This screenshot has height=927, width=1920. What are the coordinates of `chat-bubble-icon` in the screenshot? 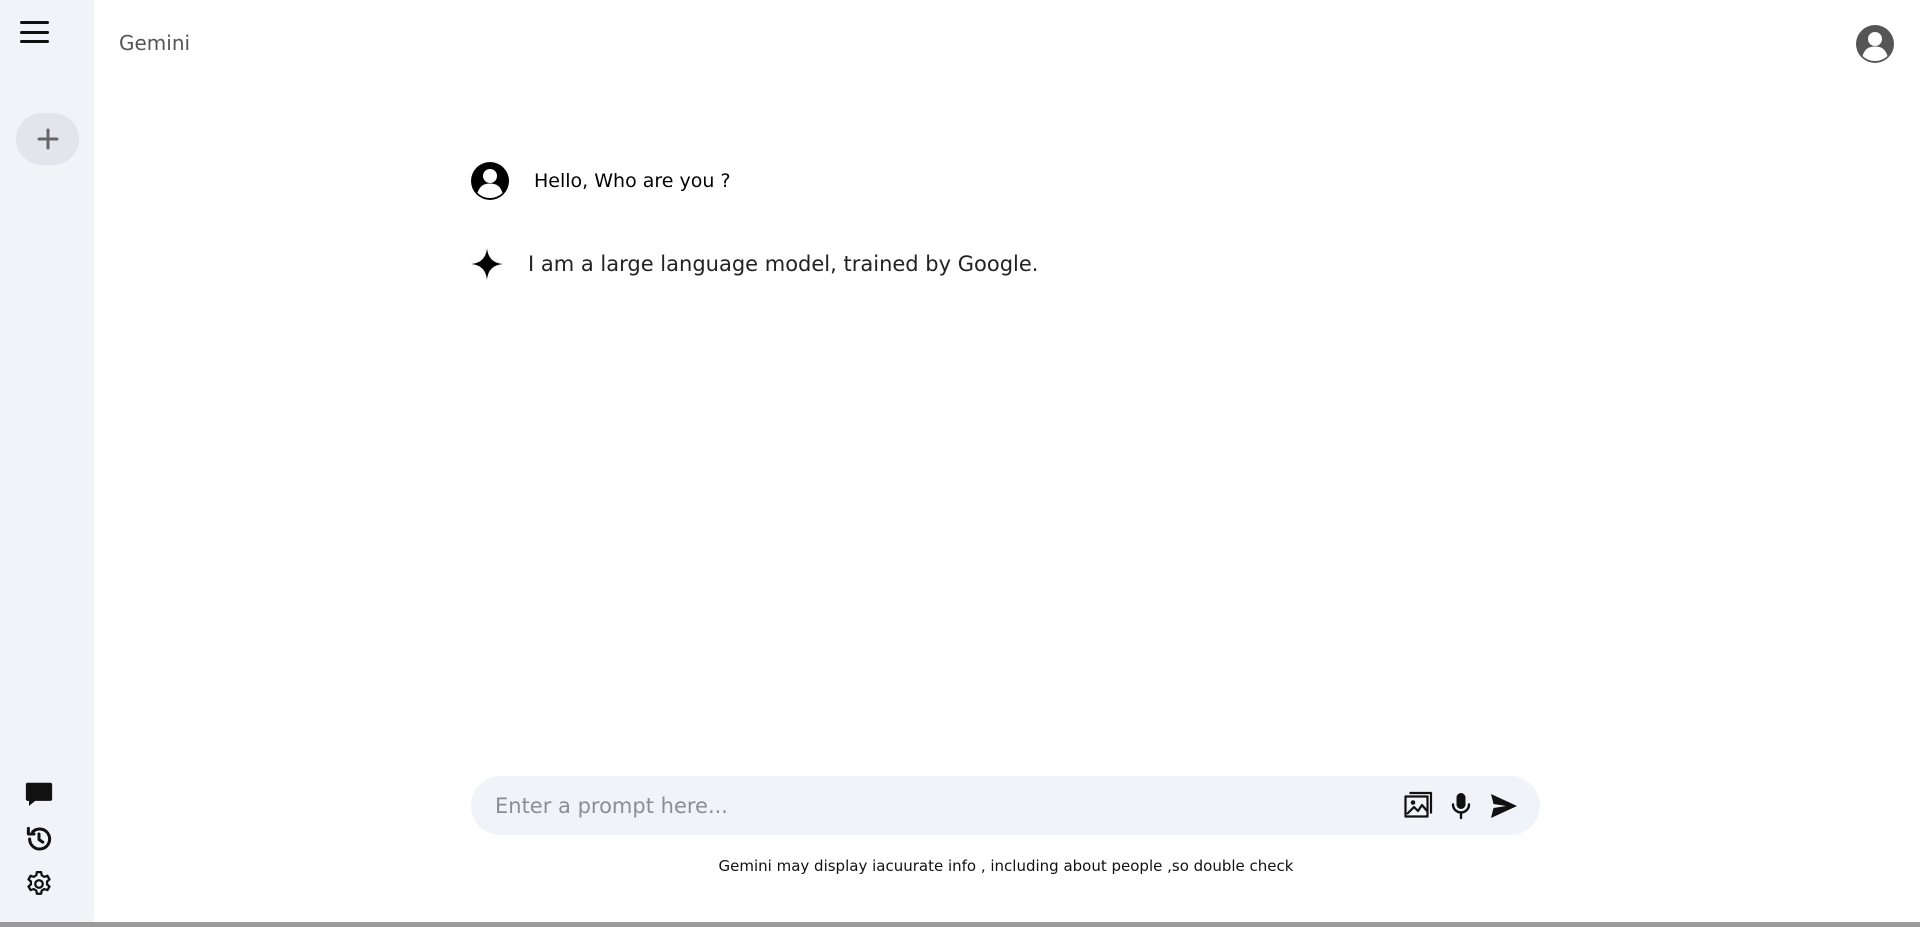 It's located at (39, 794).